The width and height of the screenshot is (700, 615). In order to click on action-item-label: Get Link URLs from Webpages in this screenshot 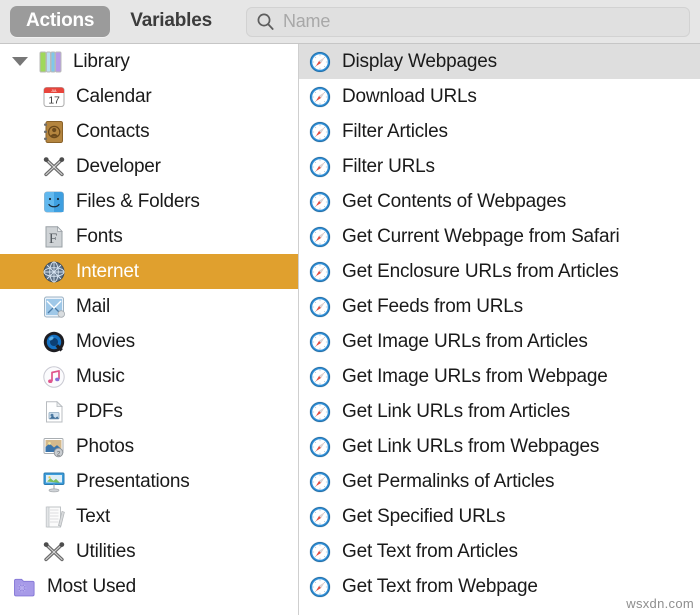, I will do `click(471, 446)`.